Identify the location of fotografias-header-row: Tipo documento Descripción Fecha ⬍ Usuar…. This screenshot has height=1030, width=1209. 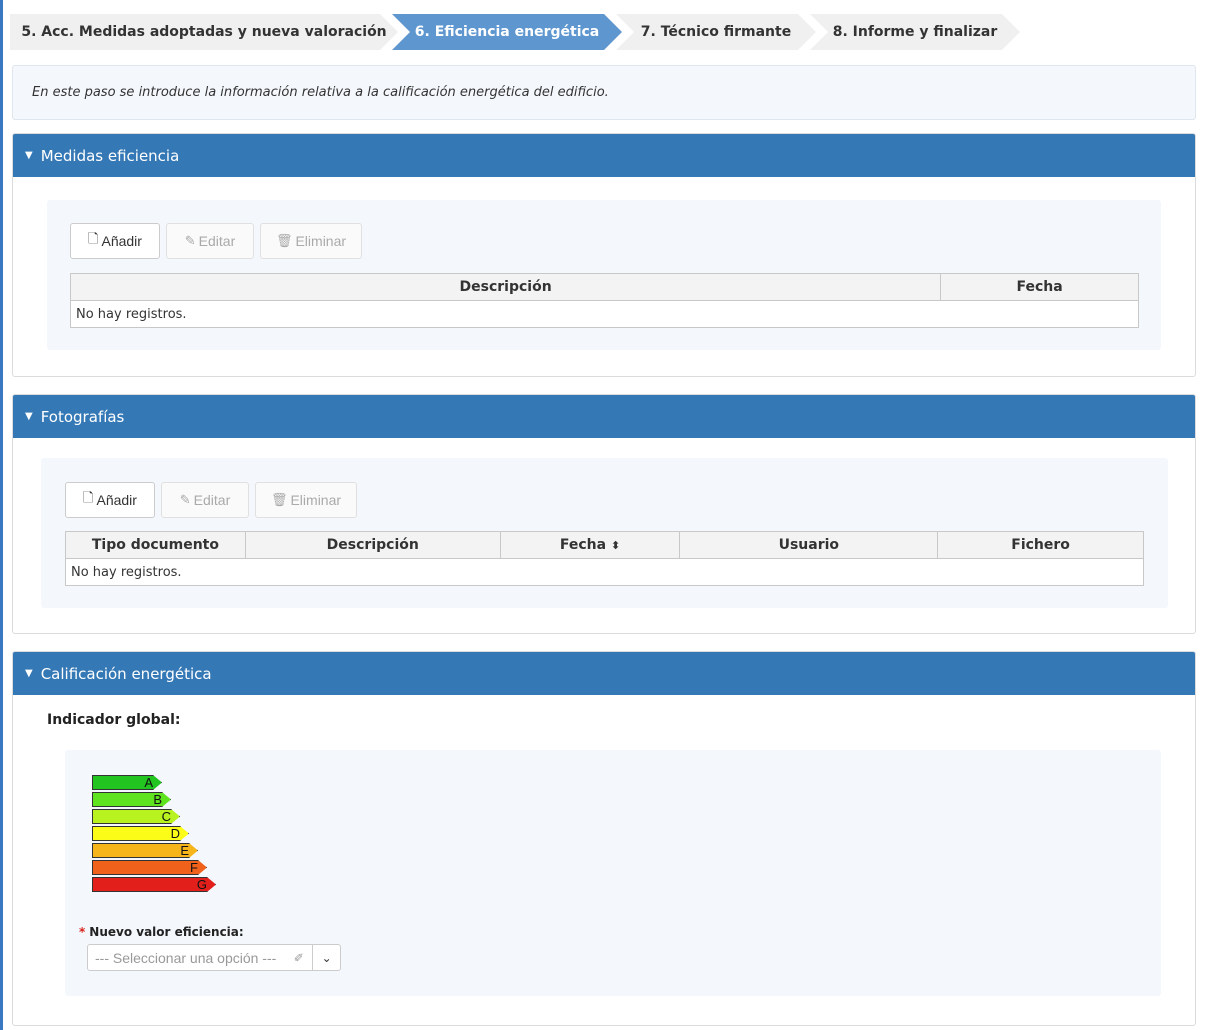
(604, 545).